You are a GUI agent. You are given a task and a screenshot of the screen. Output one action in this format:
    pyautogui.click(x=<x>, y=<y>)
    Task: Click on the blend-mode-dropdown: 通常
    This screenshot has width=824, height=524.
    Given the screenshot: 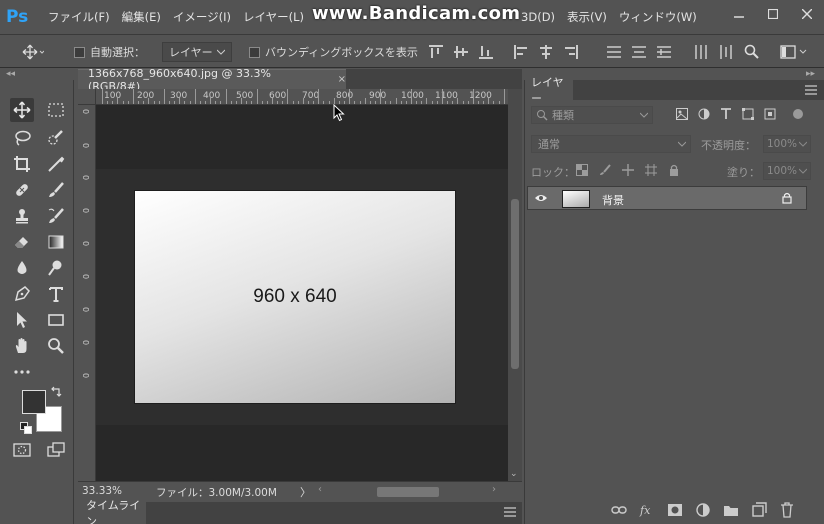 What is the action you would take?
    pyautogui.click(x=611, y=144)
    